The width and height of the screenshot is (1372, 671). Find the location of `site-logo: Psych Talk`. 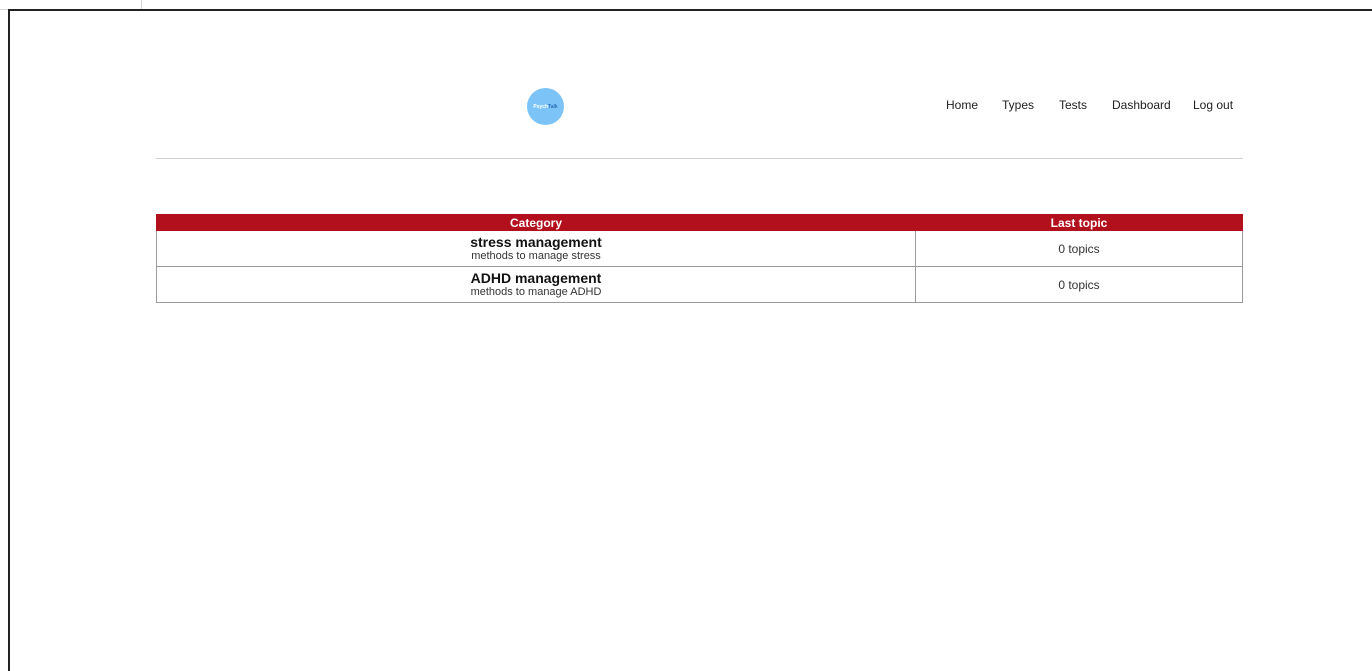

site-logo: Psych Talk is located at coordinates (545, 106).